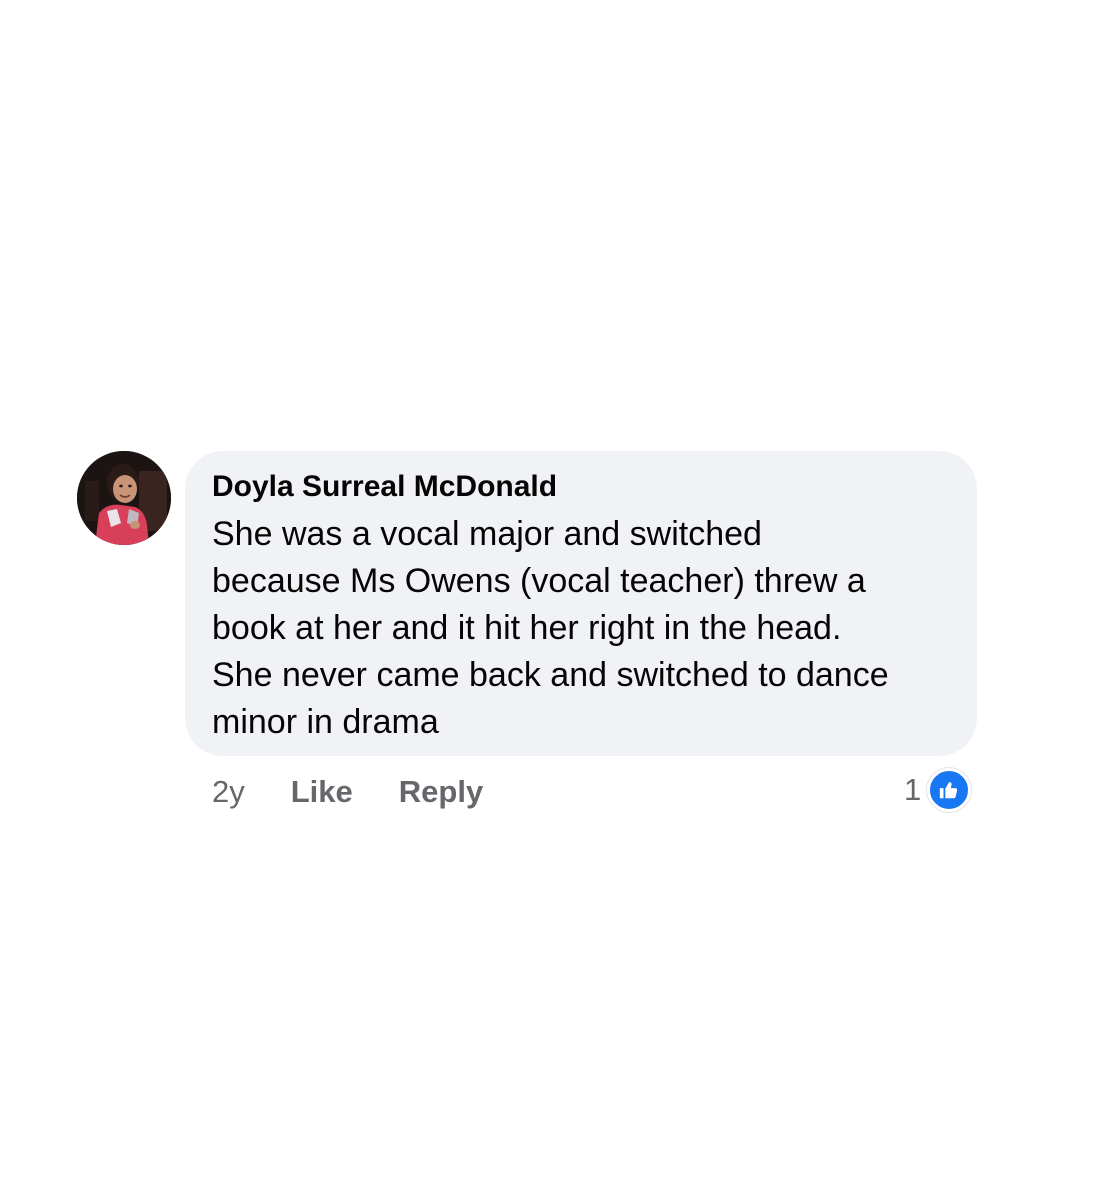  I want to click on avatar, so click(124, 498).